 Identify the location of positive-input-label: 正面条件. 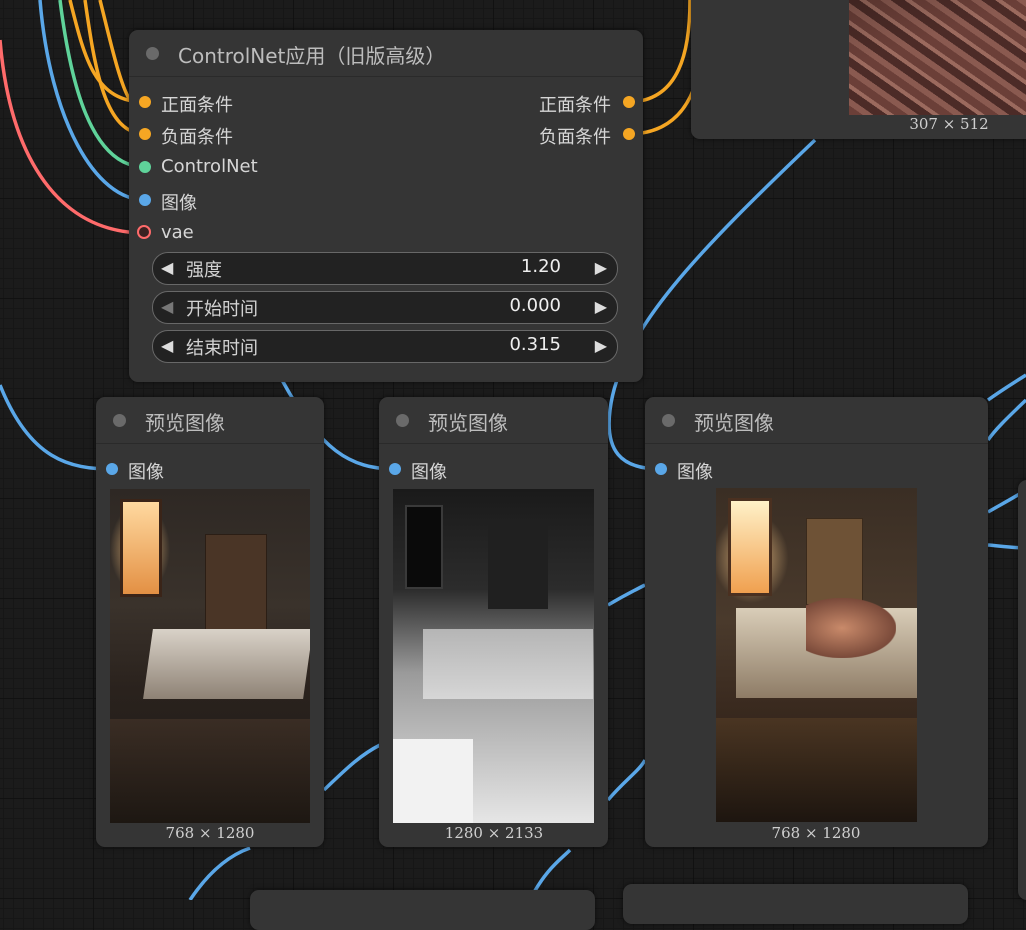
(197, 105).